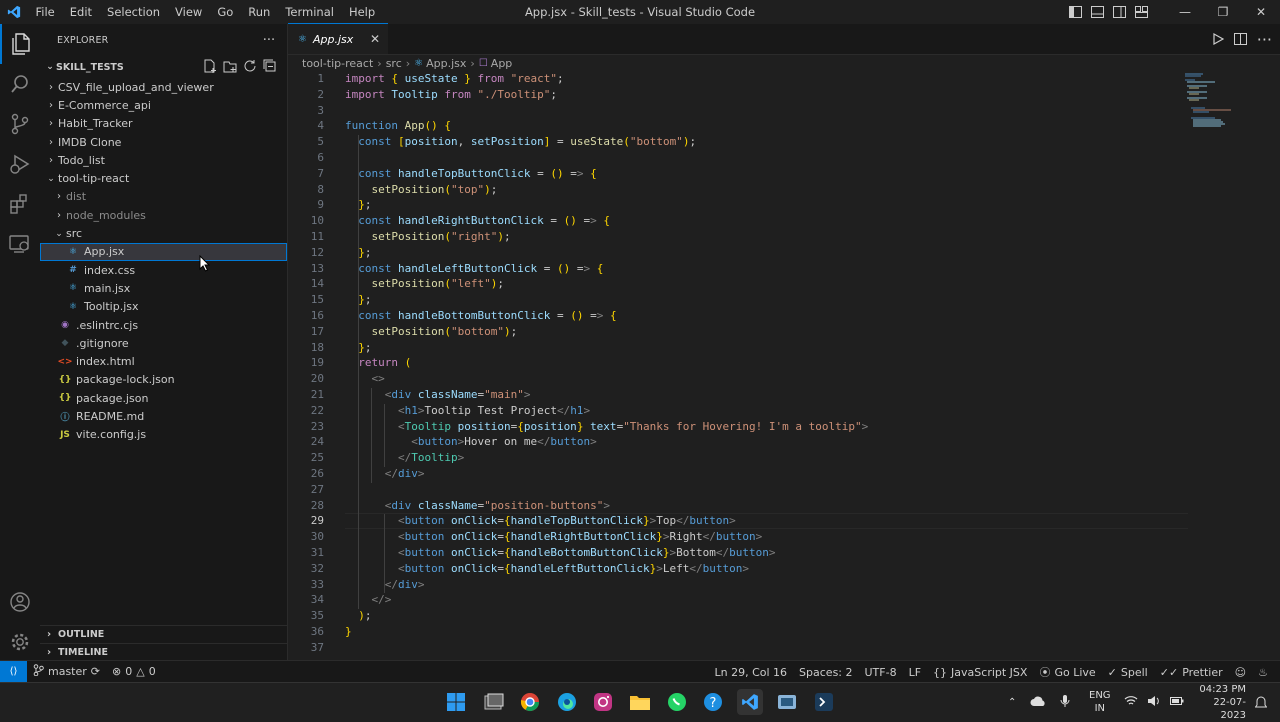  I want to click on views-more-icon: ···, so click(269, 40).